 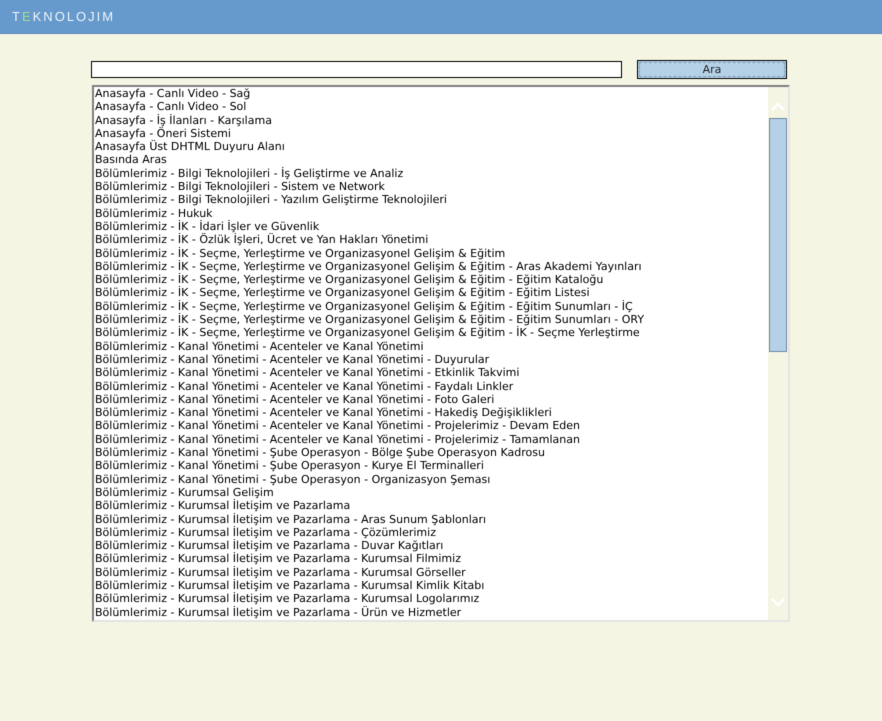 What do you see at coordinates (431, 240) in the screenshot?
I see `list-item: Bölümlerimiz - İK - Özlük İşleri, Ücret ve Yan Hakları Yönetimi` at bounding box center [431, 240].